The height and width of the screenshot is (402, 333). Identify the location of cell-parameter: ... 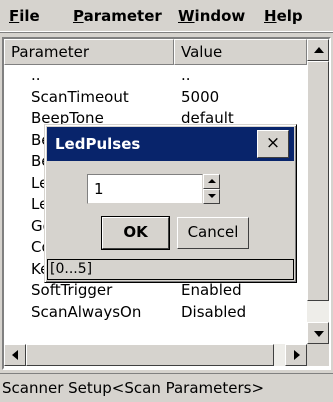
(36, 75).